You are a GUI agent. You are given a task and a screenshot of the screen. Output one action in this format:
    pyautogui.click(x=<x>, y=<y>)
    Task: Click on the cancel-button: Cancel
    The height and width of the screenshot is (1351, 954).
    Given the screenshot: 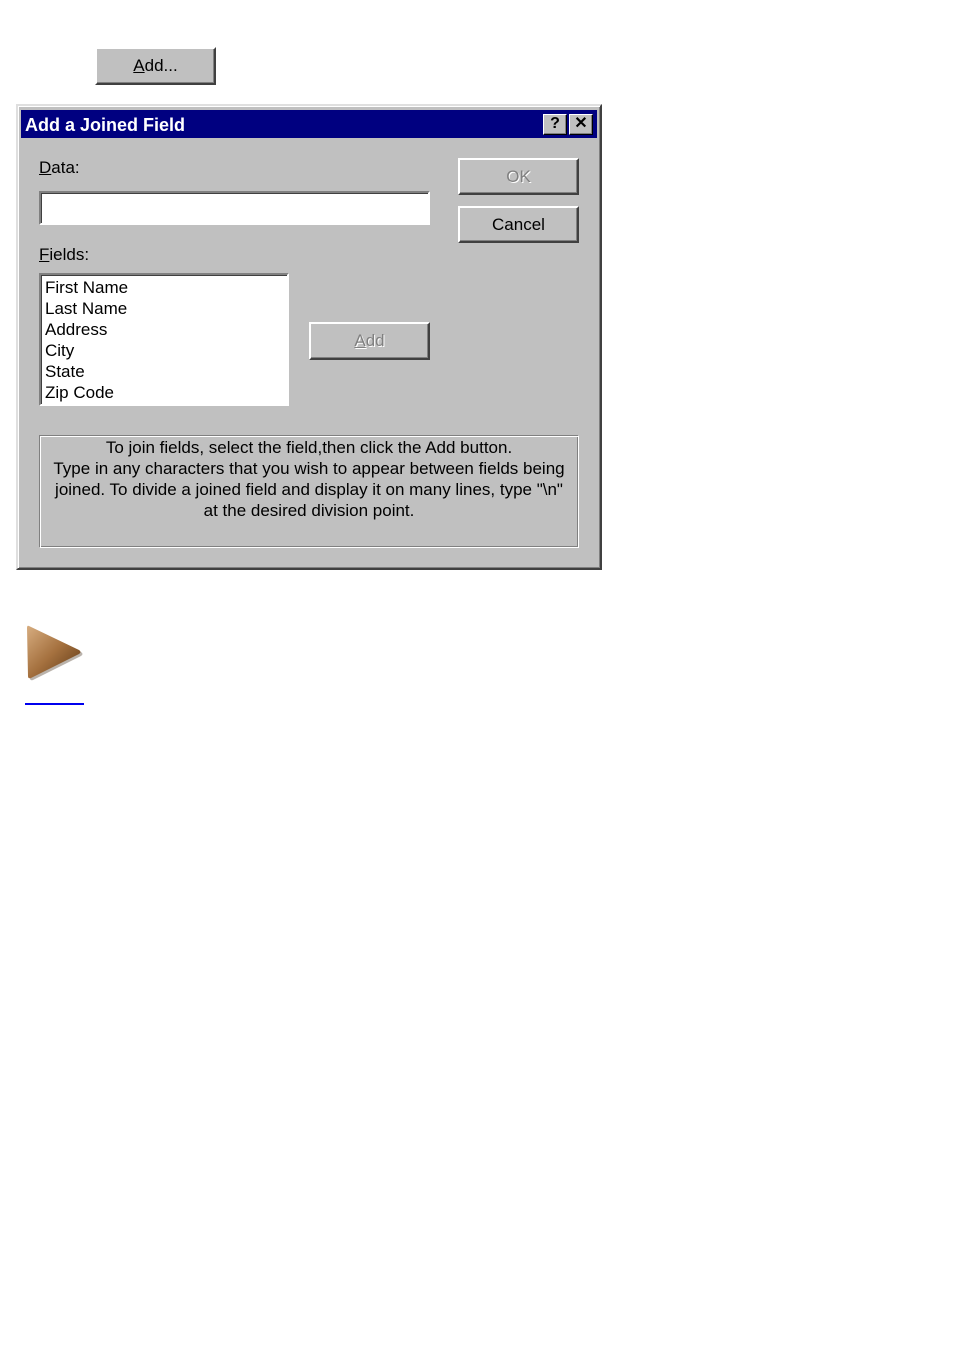 What is the action you would take?
    pyautogui.click(x=518, y=224)
    